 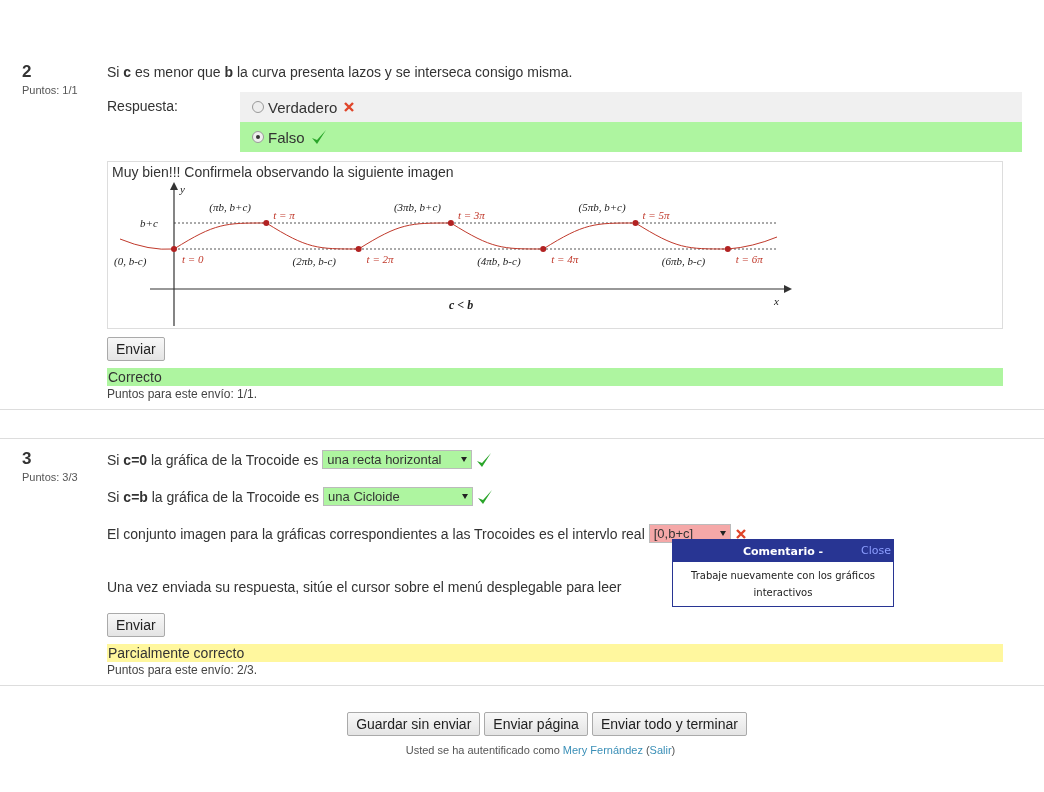 What do you see at coordinates (461, 305) in the screenshot?
I see `figure-caption: c < b` at bounding box center [461, 305].